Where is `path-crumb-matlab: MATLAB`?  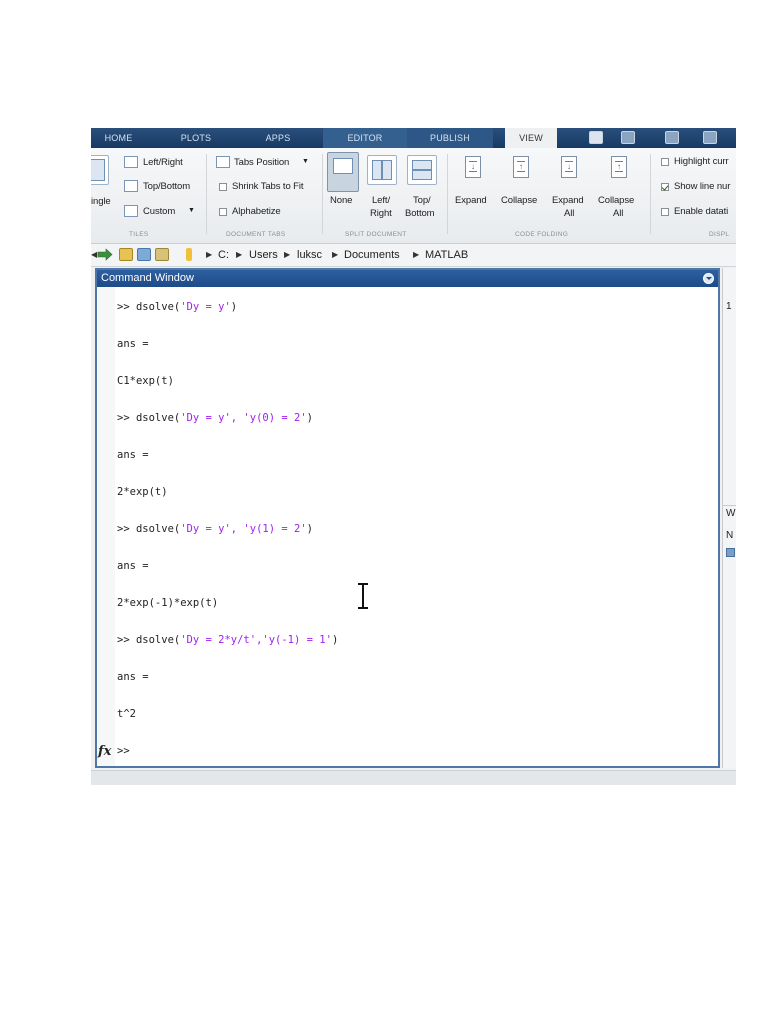 path-crumb-matlab: MATLAB is located at coordinates (446, 255).